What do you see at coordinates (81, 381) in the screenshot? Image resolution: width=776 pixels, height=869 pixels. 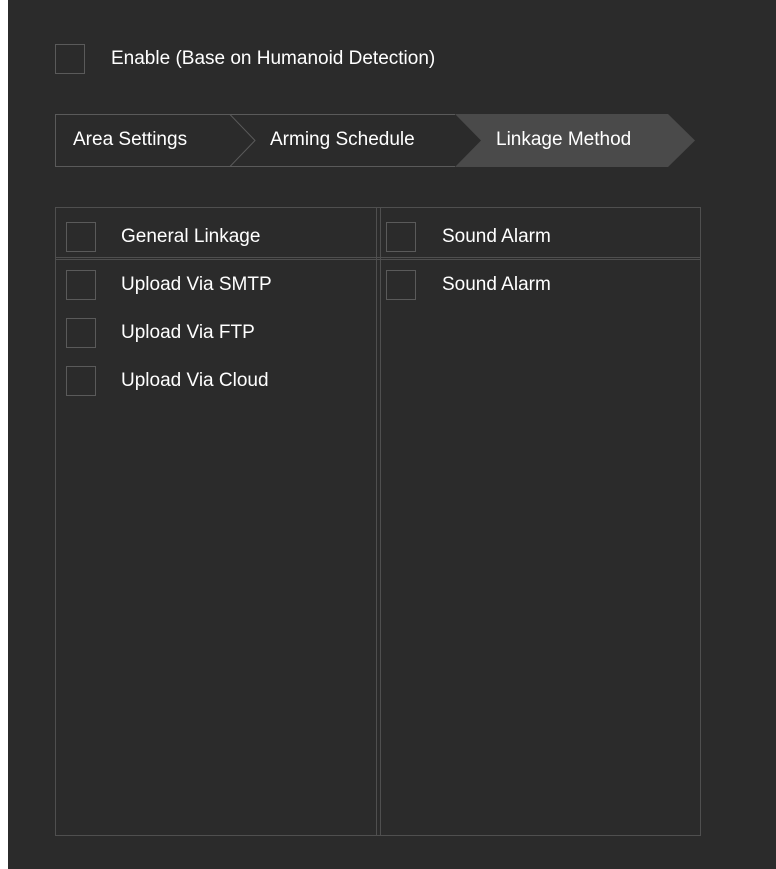 I see `upload-cloud-checkbox` at bounding box center [81, 381].